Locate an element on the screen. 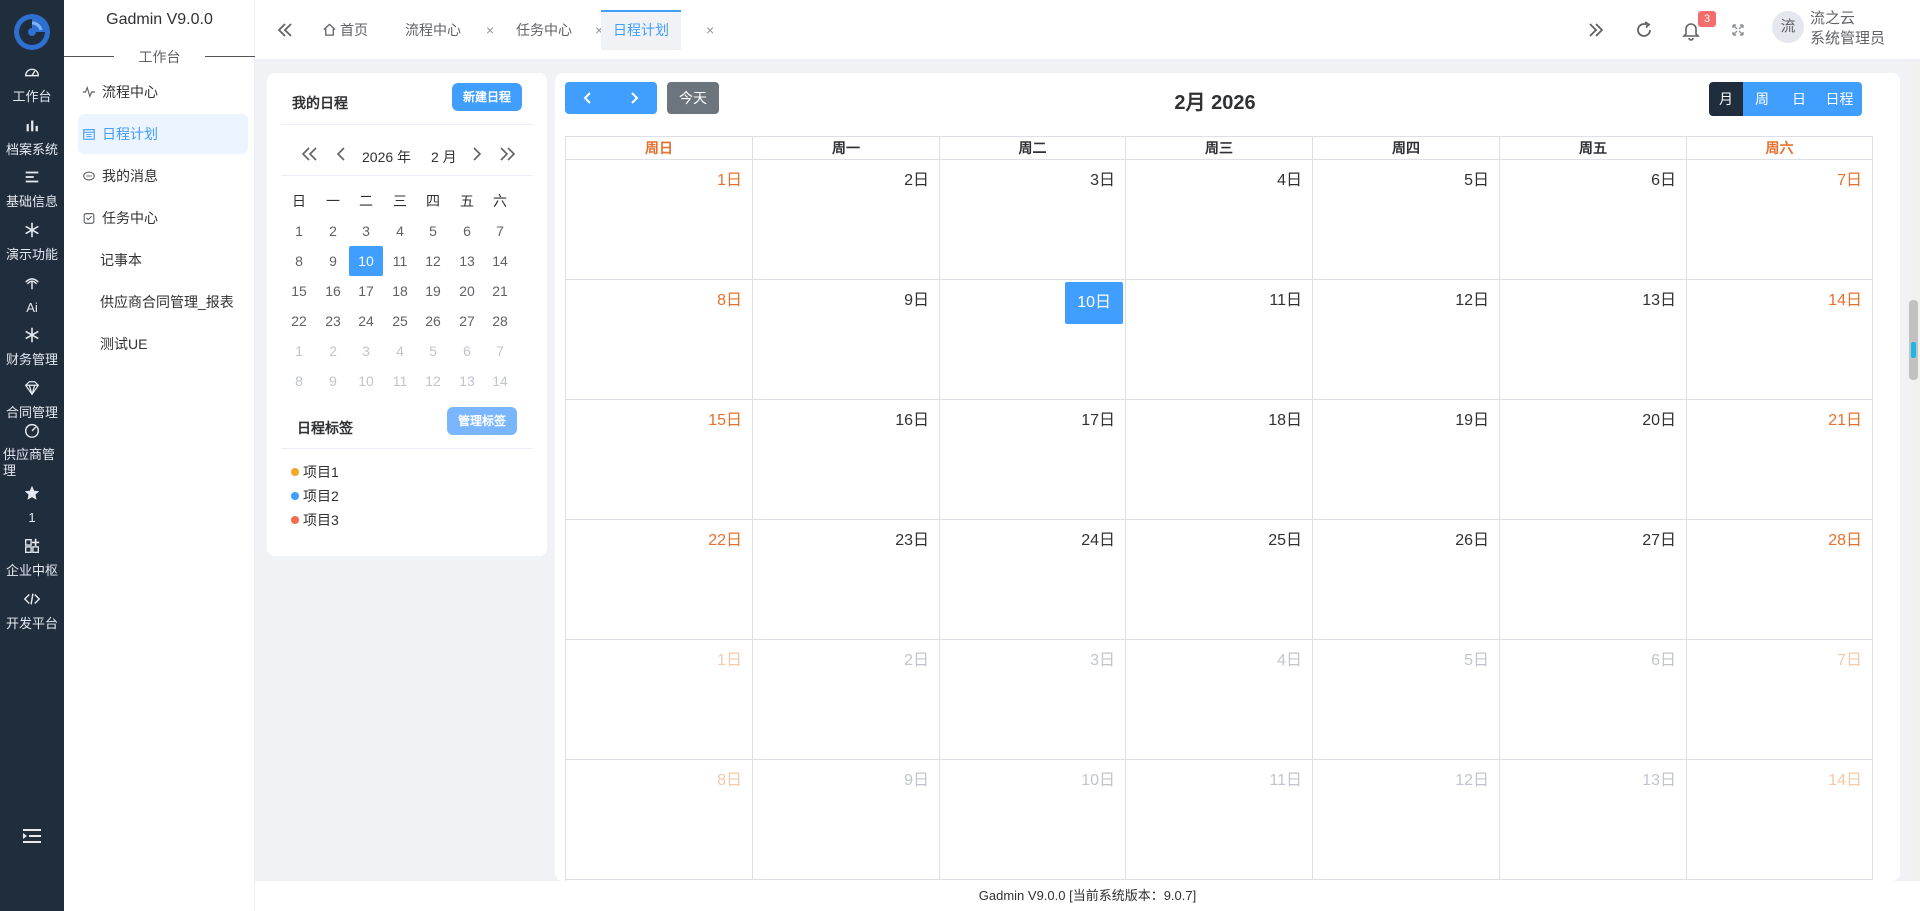  mini-day: 23 is located at coordinates (333, 321).